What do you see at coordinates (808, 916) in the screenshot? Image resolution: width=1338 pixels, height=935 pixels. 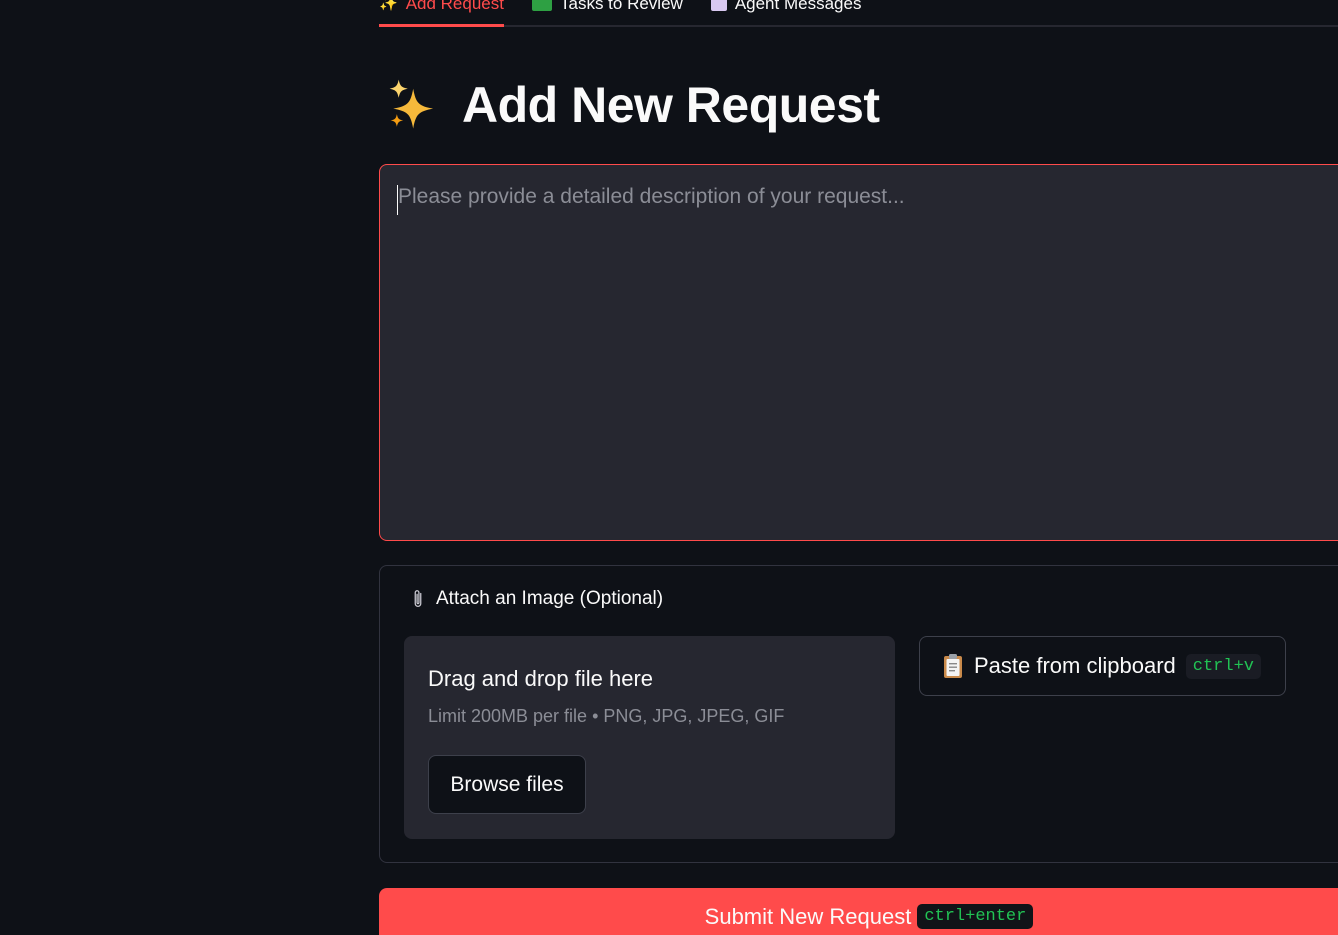 I see `submit-button-label: Submit New Request` at bounding box center [808, 916].